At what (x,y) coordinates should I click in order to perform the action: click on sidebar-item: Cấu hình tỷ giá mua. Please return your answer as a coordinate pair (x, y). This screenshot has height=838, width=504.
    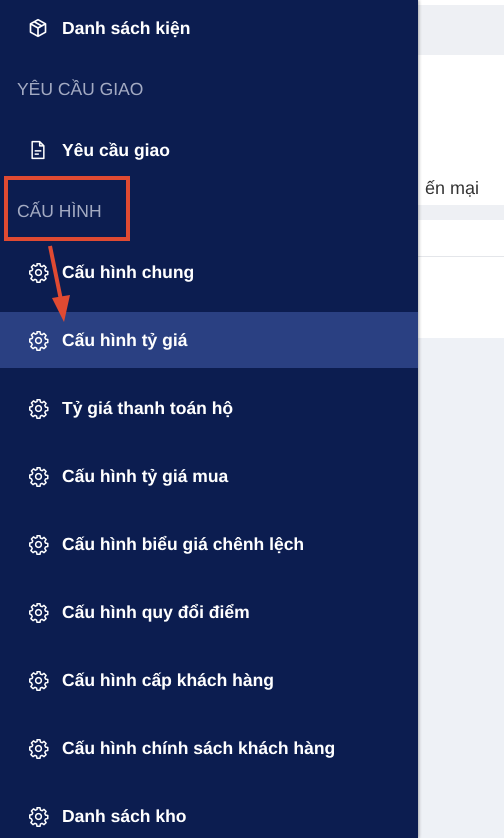
    Looking at the image, I should click on (209, 476).